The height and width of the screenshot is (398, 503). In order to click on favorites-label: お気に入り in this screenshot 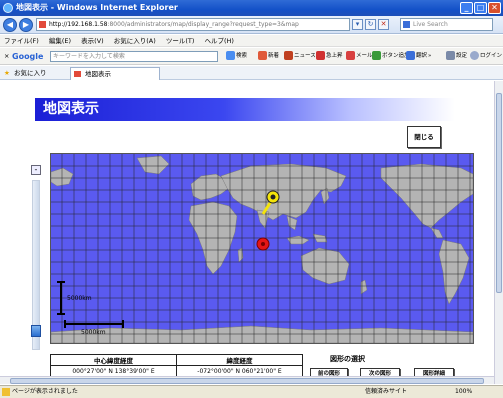, I will do `click(30, 73)`.